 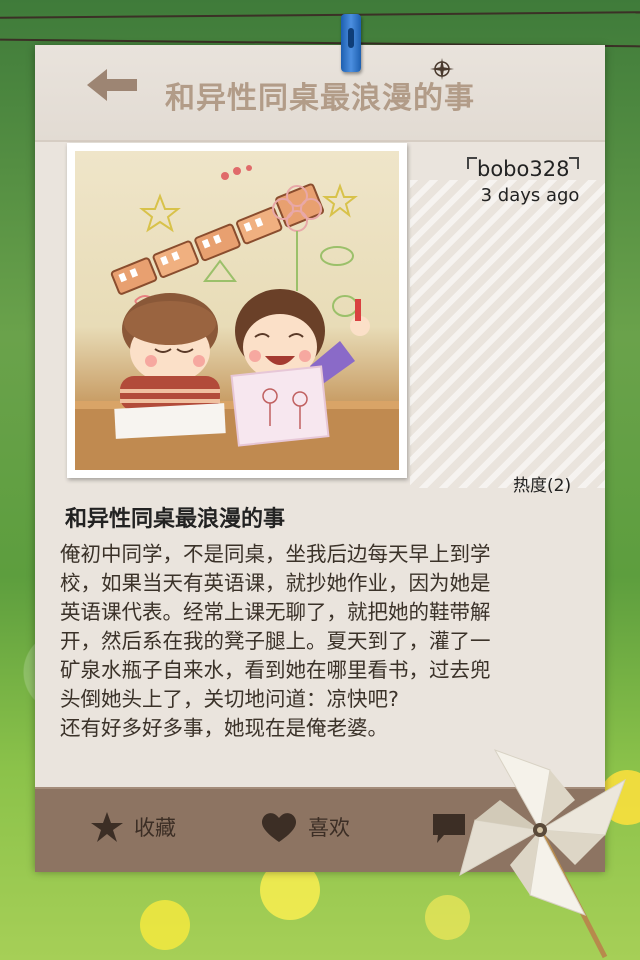 I want to click on post-time: 3 days ago, so click(x=530, y=195).